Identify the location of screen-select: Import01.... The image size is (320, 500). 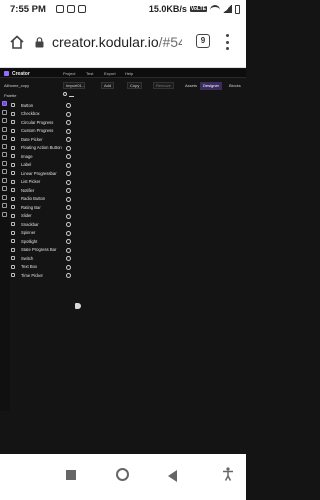
(74, 85).